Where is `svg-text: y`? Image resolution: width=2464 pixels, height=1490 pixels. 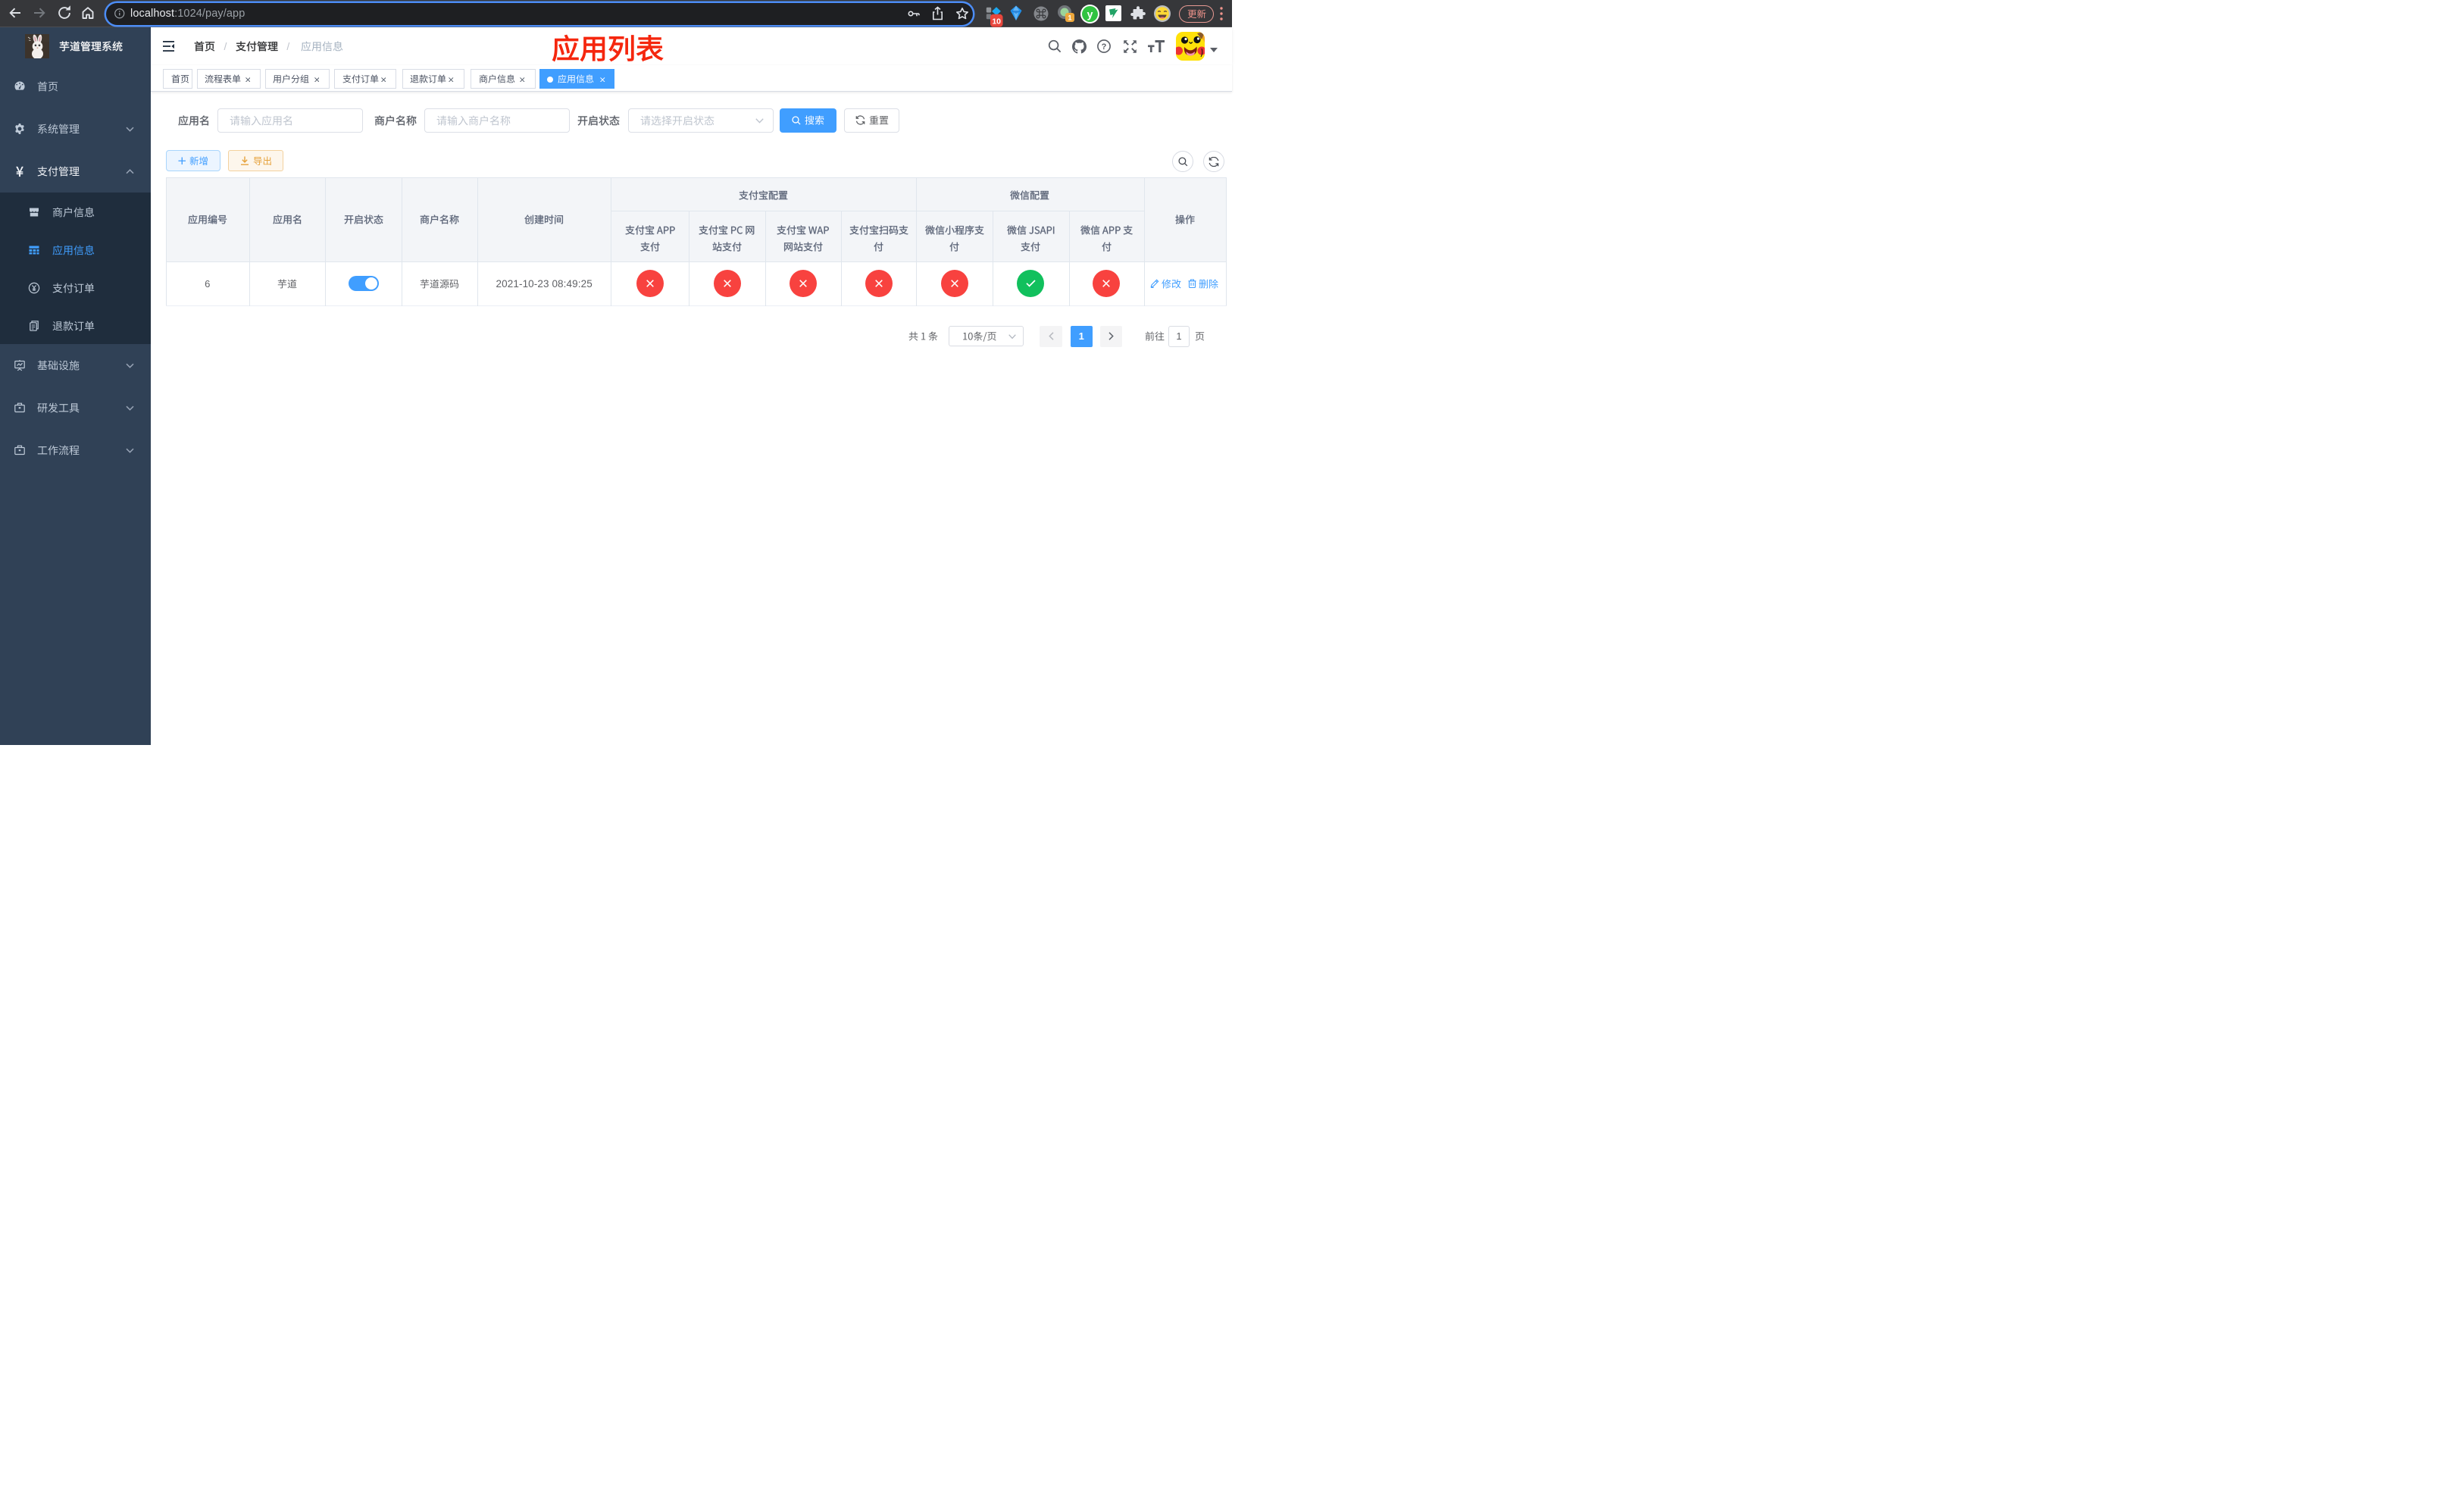 svg-text: y is located at coordinates (1090, 14).